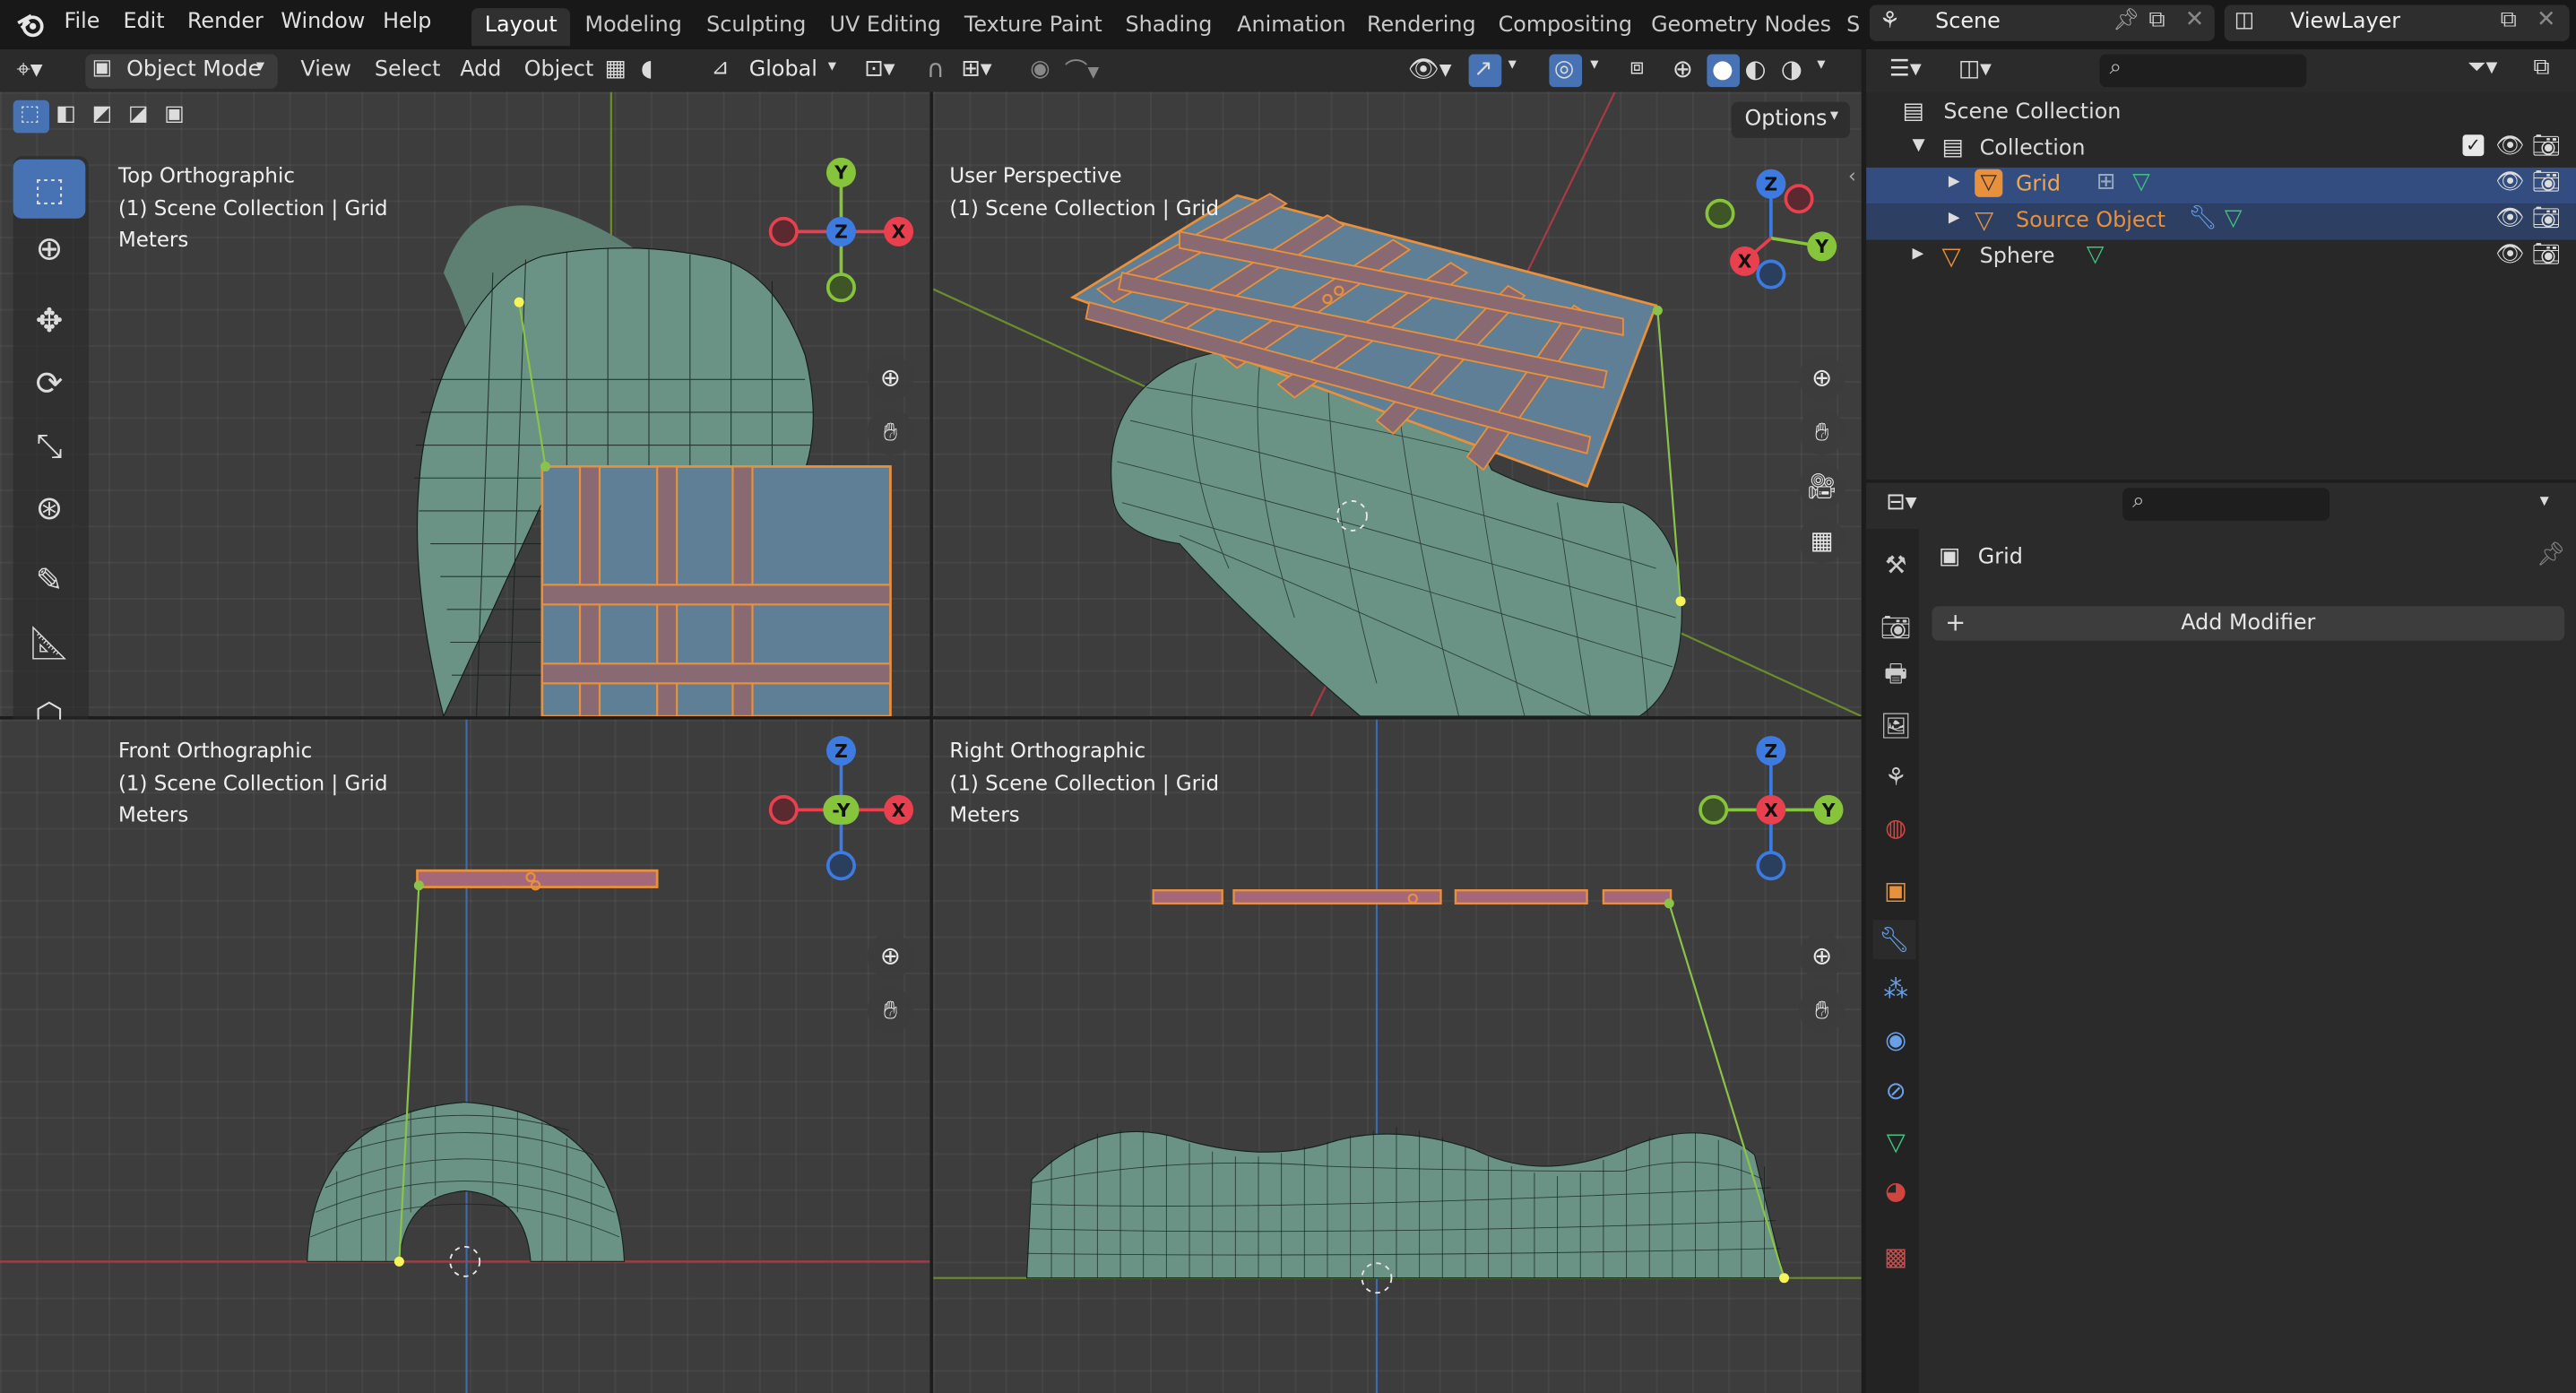  I want to click on menu-help: Help, so click(407, 22).